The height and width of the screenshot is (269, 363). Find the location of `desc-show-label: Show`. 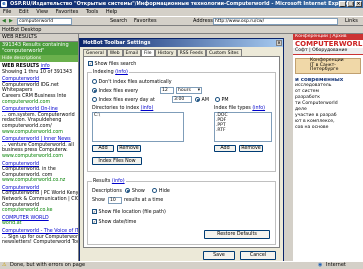

desc-show-label: Show is located at coordinates (138, 191).